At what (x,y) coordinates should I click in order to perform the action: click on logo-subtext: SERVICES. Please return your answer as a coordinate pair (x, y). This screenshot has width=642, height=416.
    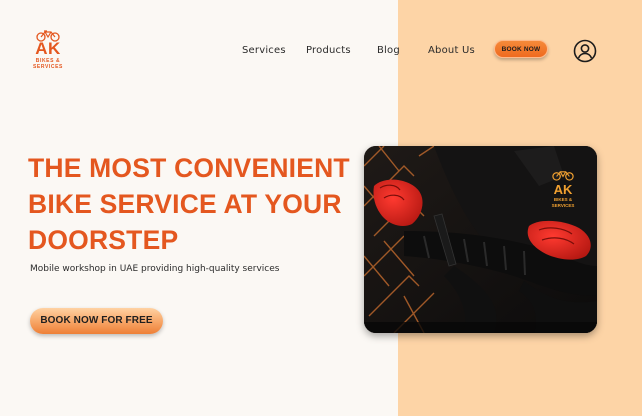
    Looking at the image, I should click on (48, 67).